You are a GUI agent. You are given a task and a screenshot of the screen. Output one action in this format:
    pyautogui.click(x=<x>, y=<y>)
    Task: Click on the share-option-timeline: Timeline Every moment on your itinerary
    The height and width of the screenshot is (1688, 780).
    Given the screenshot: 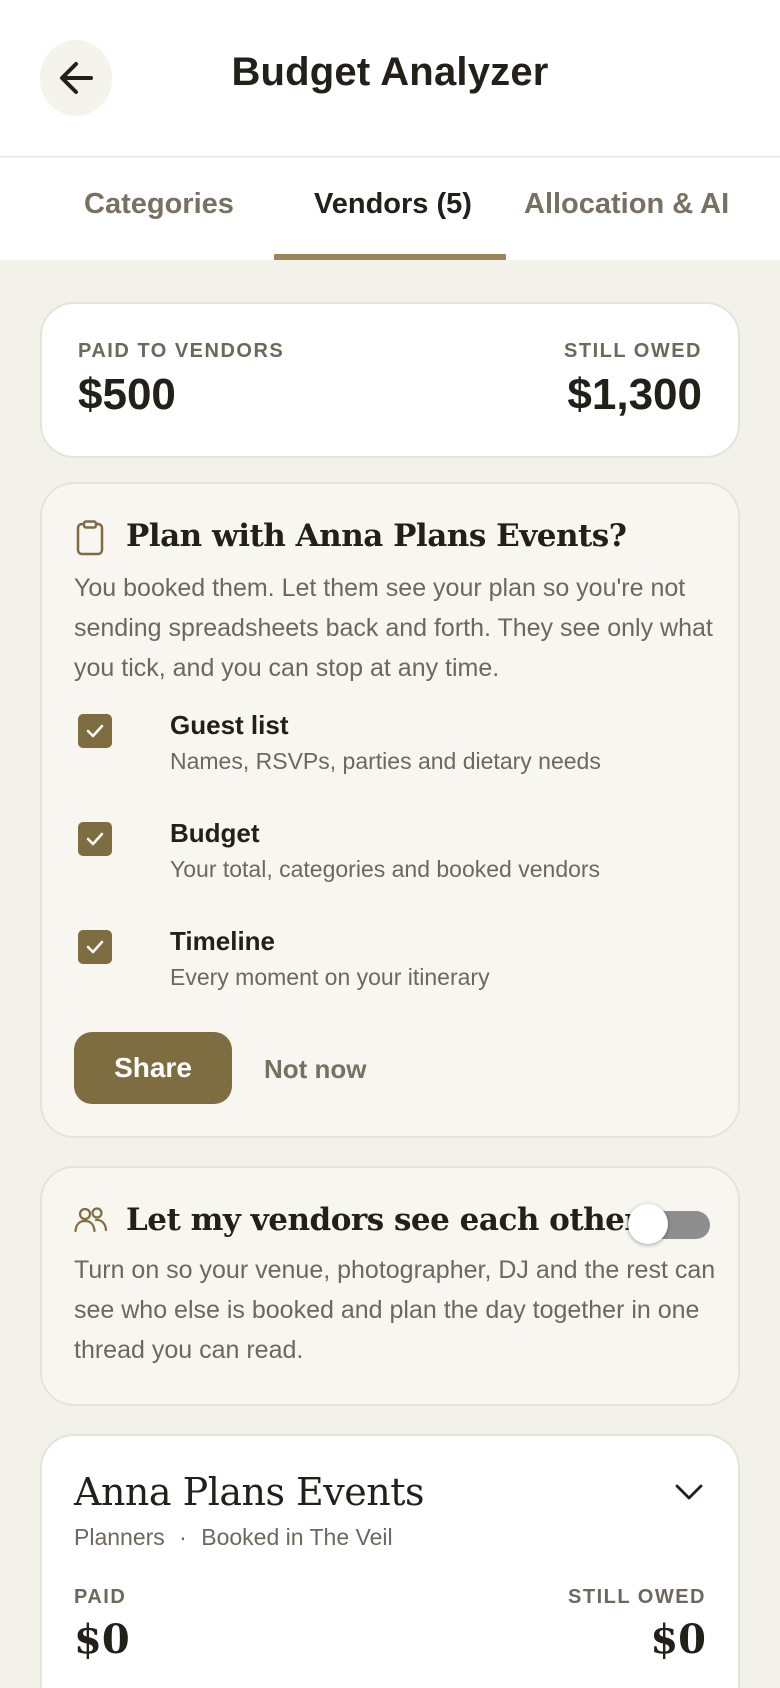 What is the action you would take?
    pyautogui.click(x=388, y=966)
    